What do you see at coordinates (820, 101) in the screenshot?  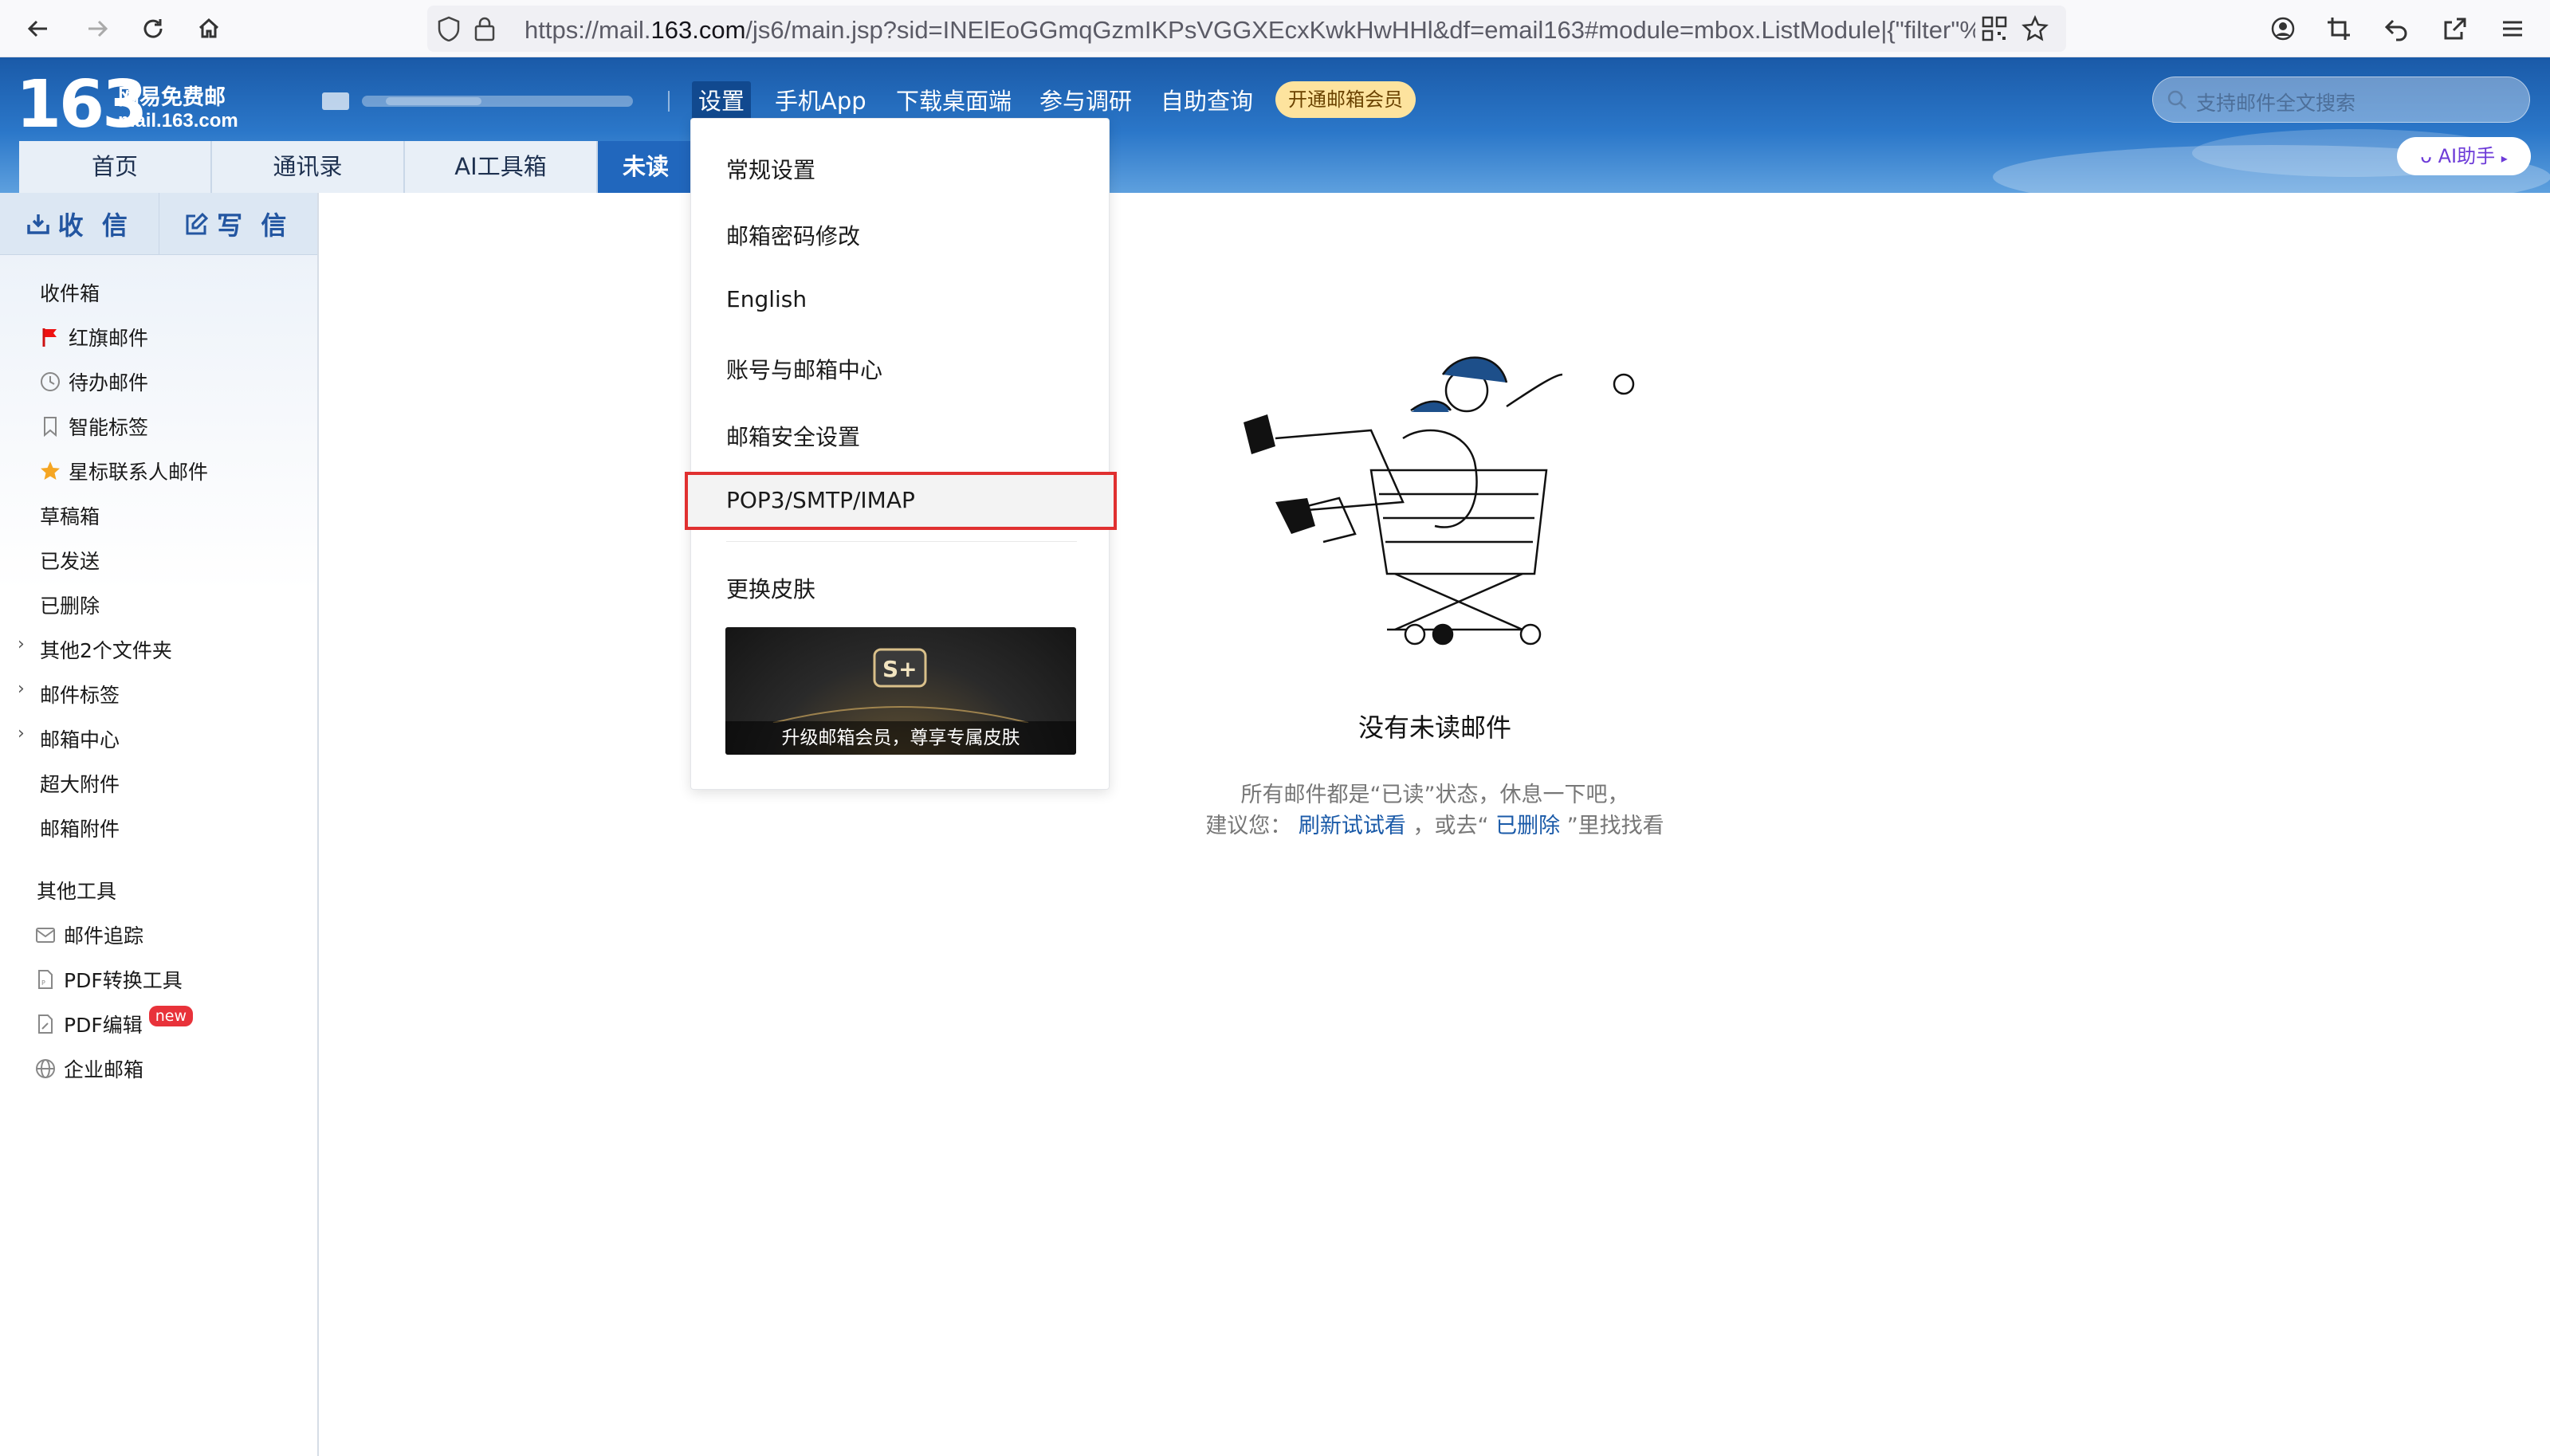 I see `nav-mobile-app: 手机App` at bounding box center [820, 101].